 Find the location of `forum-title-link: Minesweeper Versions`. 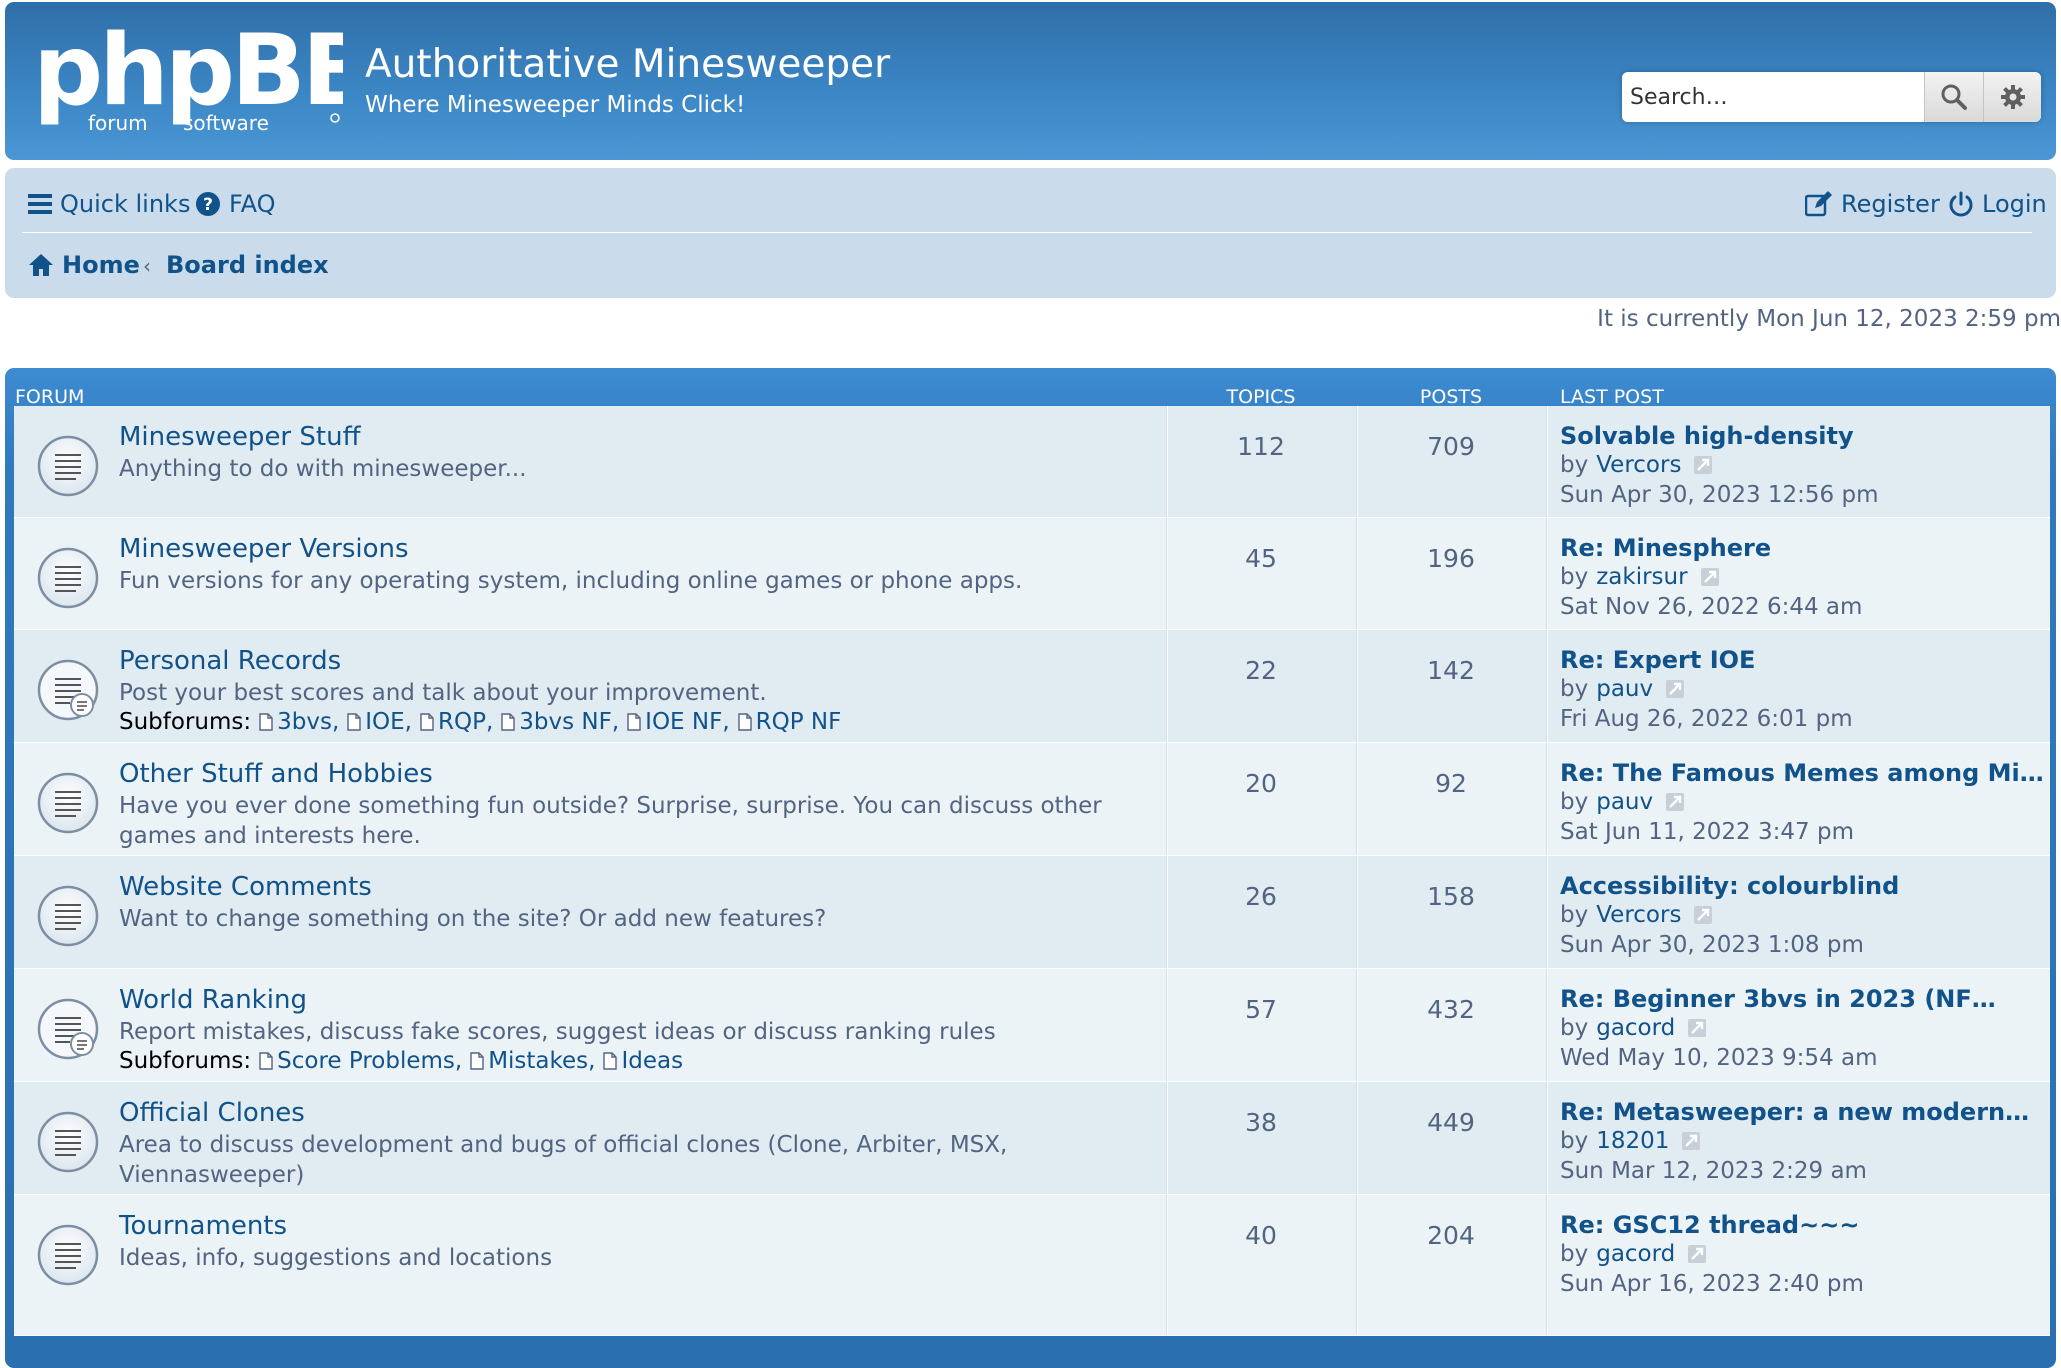

forum-title-link: Minesweeper Versions is located at coordinates (264, 549).